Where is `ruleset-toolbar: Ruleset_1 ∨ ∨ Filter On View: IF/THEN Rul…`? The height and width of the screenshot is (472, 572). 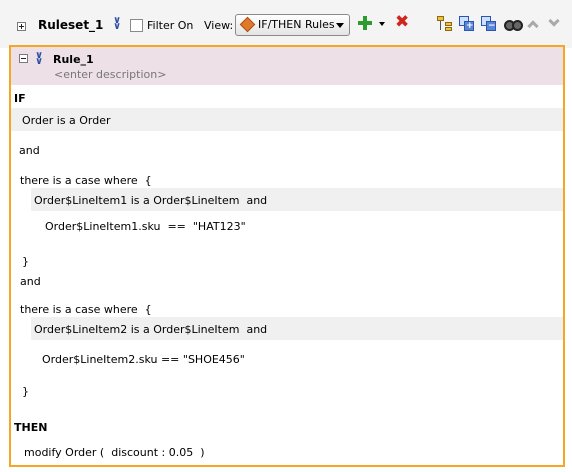 ruleset-toolbar: Ruleset_1 ∨ ∨ Filter On View: IF/THEN Rul… is located at coordinates (286, 24).